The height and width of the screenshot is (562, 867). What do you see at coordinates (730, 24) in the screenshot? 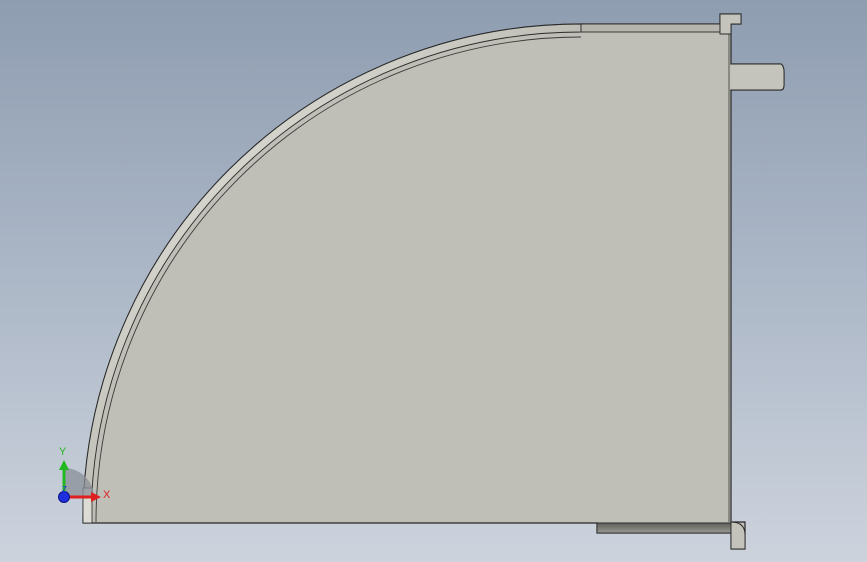
I see `top-hook` at bounding box center [730, 24].